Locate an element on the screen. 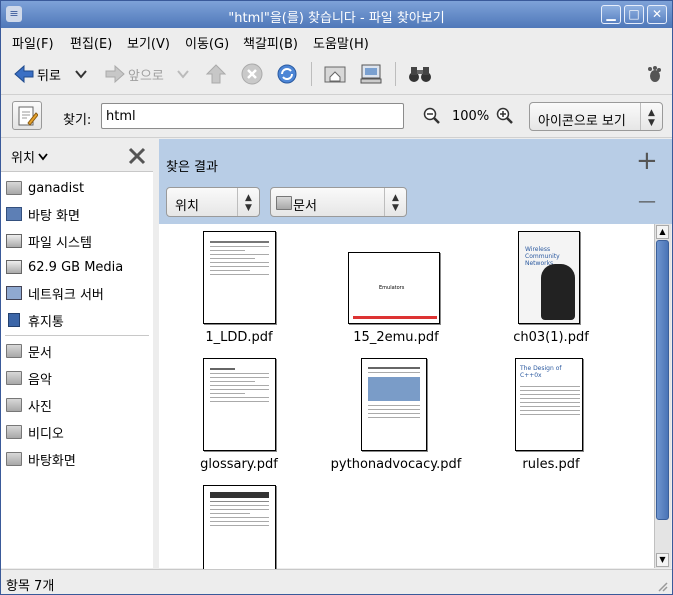 The image size is (673, 595). sidebar-item-trash: 휴지통 is located at coordinates (35, 320).